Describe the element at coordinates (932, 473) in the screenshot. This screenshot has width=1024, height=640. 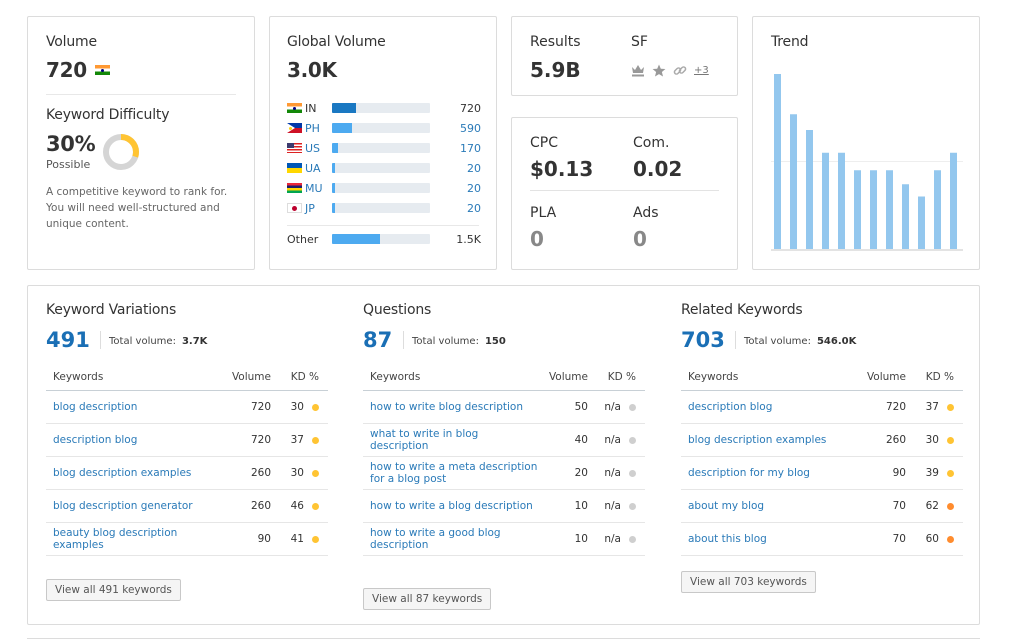
I see `kd-value: 39` at that location.